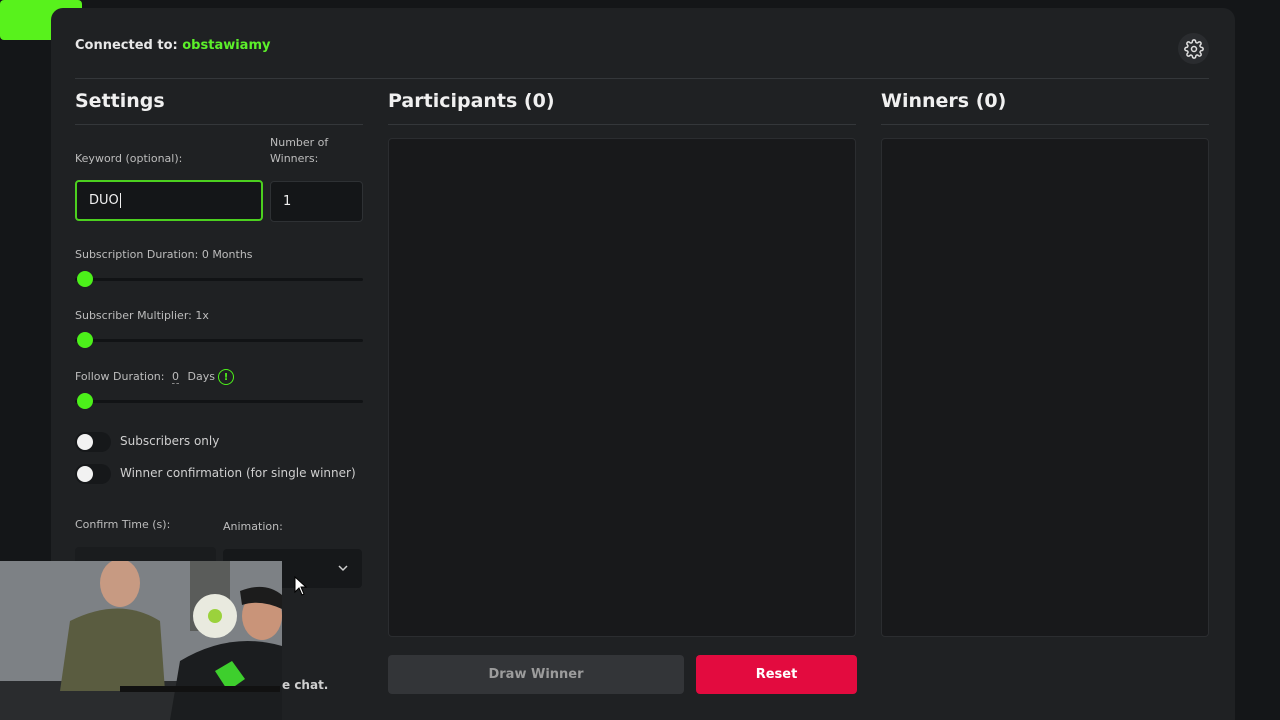 The height and width of the screenshot is (720, 1280). I want to click on text-caret, so click(120, 200).